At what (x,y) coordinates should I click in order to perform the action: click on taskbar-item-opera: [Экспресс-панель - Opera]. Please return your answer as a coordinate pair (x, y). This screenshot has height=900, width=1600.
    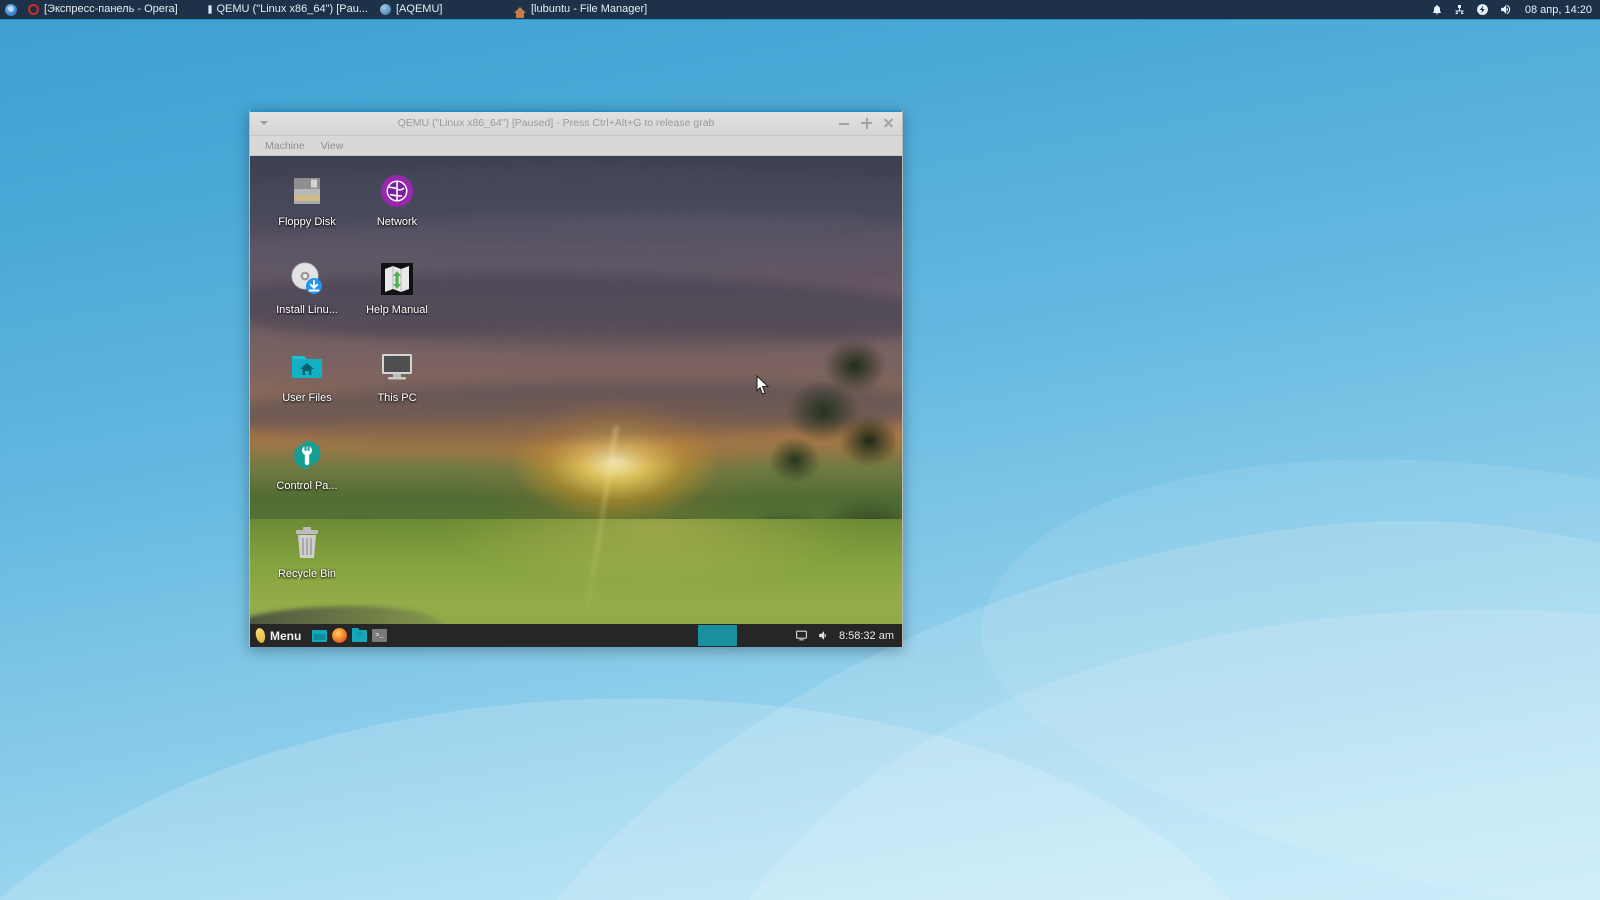
    Looking at the image, I should click on (112, 9).